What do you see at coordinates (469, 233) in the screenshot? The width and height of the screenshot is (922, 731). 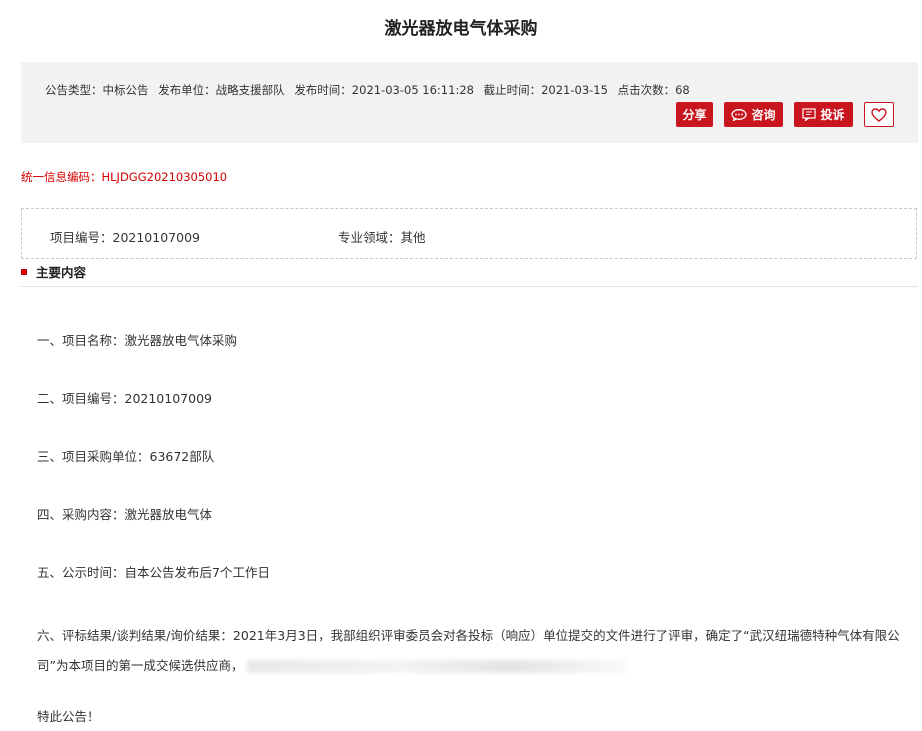 I see `project-info-box: 项目编号：20210107009 专业领域：其他` at bounding box center [469, 233].